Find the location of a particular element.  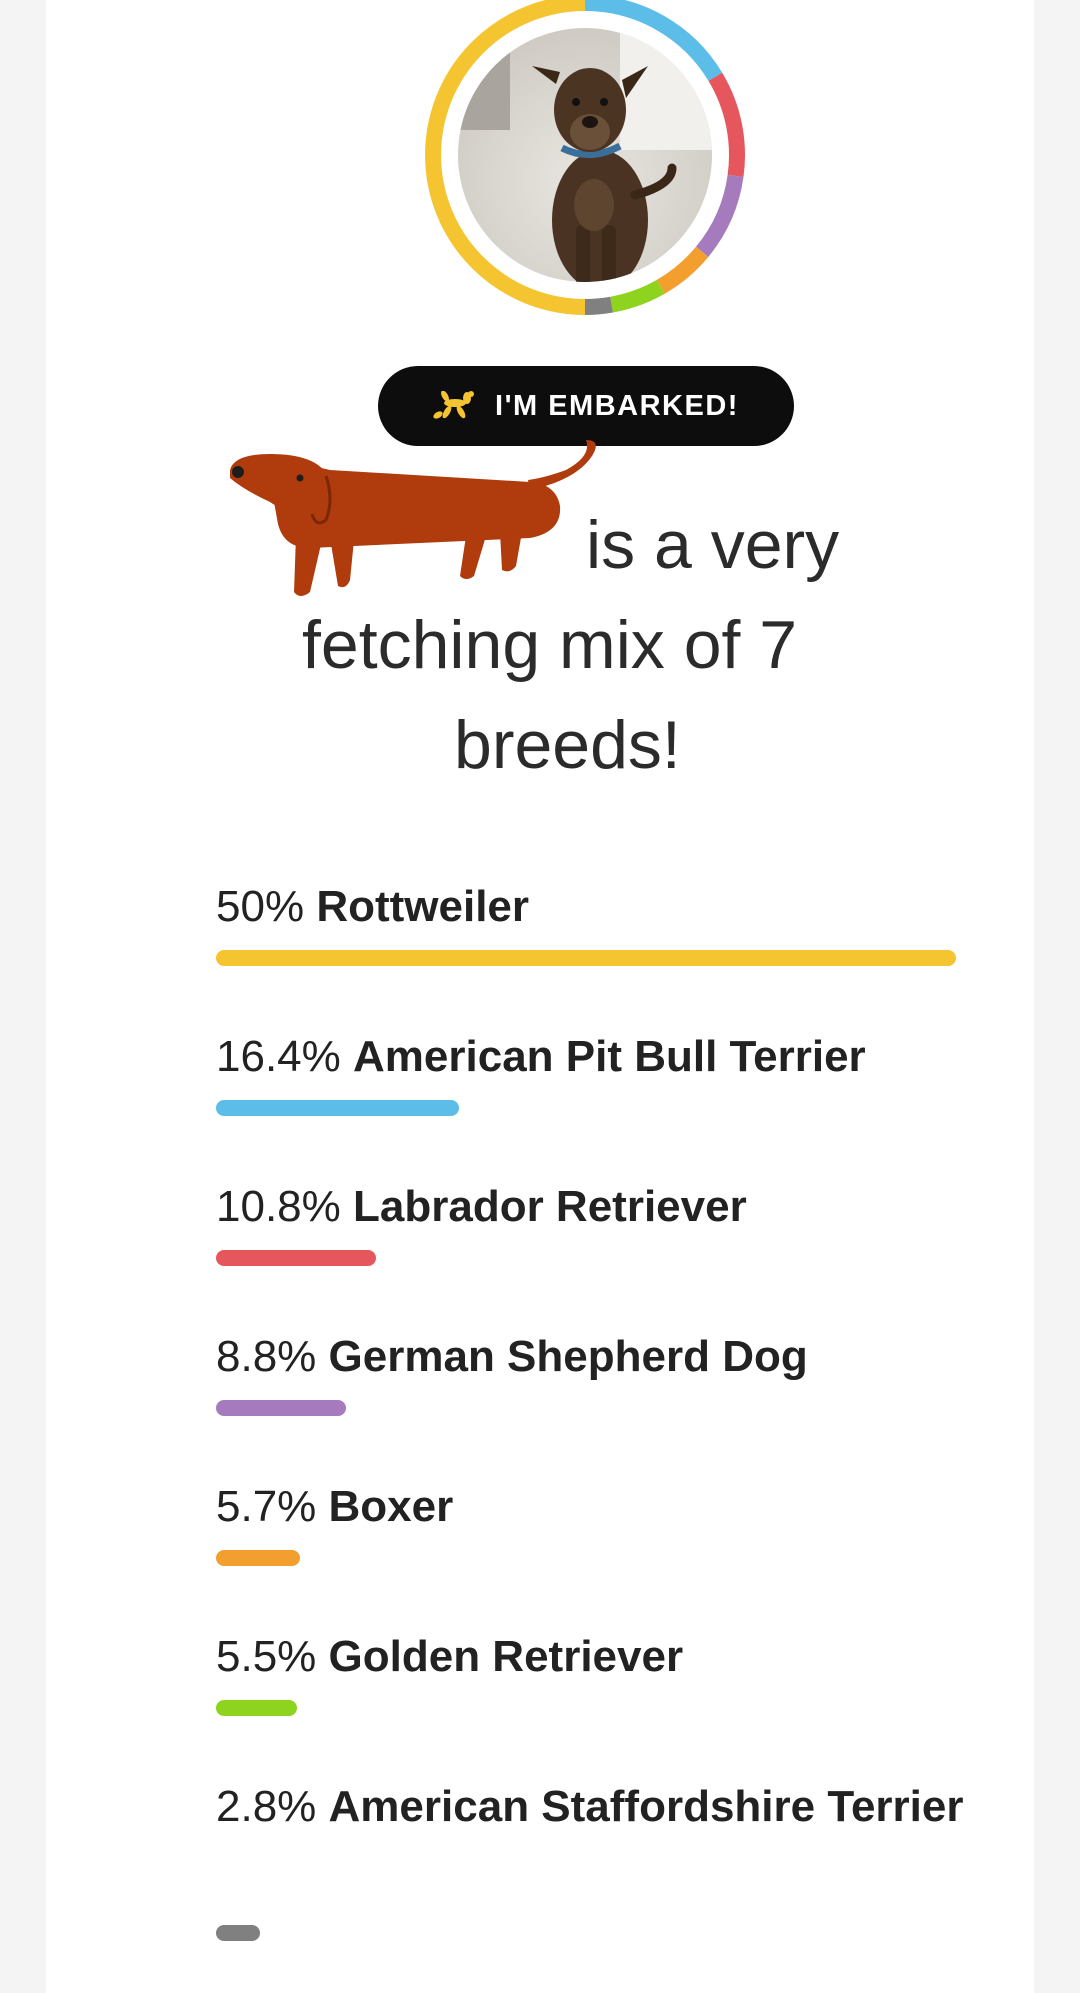

breed-percent: 16.4% is located at coordinates (278, 1056).